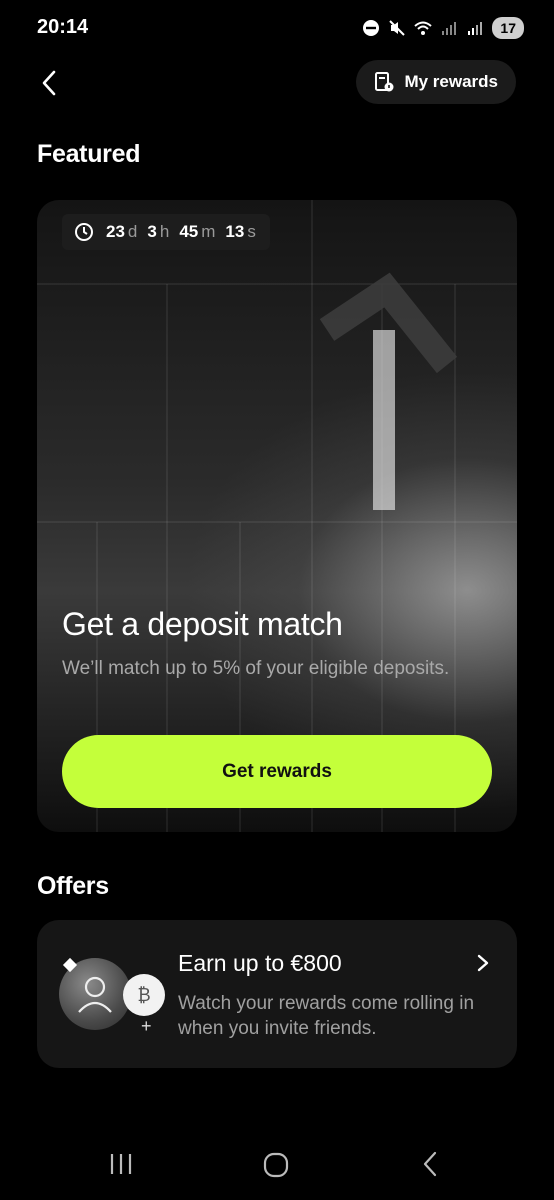 The height and width of the screenshot is (1200, 554). Describe the element at coordinates (235, 231) in the screenshot. I see `timer-seconds: 13` at that location.